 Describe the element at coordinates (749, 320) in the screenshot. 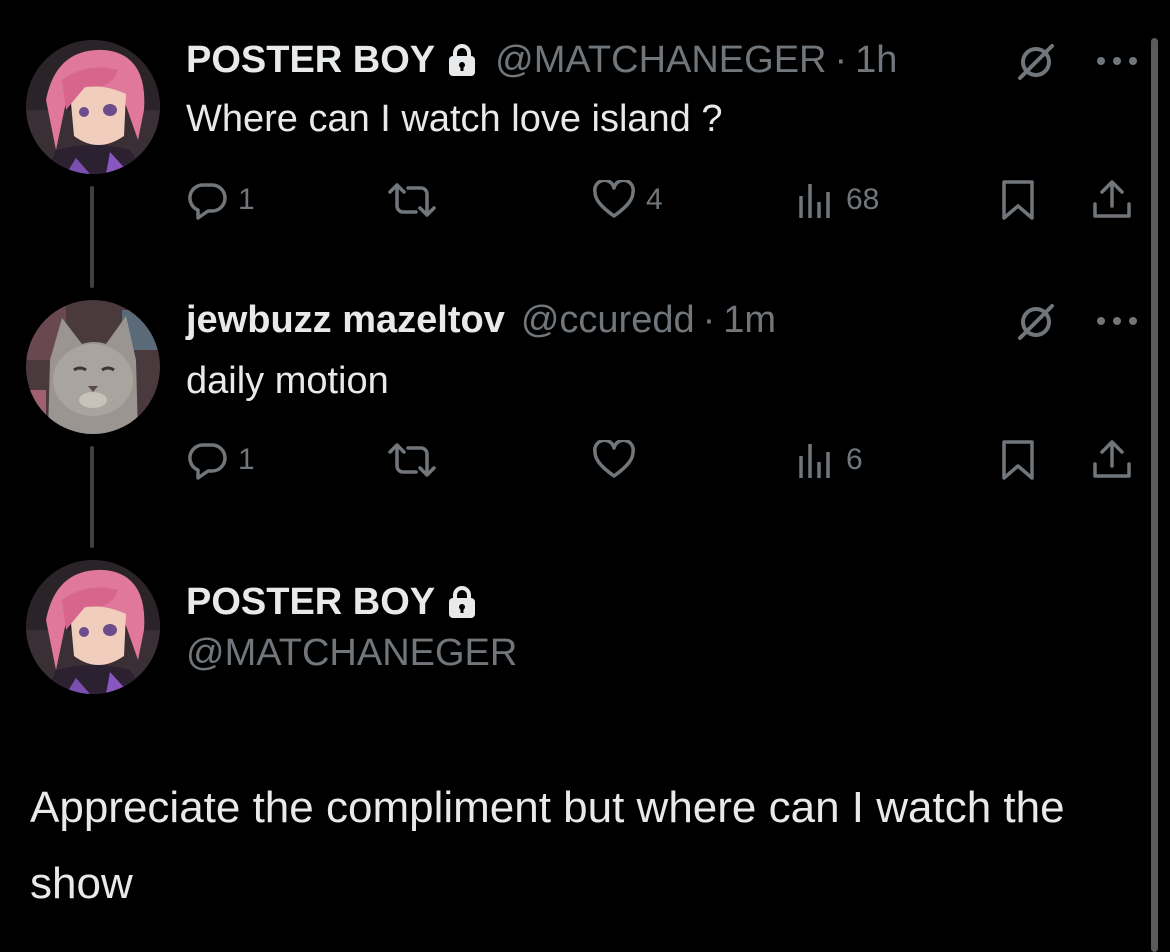

I see `tweet-time: 1m` at that location.